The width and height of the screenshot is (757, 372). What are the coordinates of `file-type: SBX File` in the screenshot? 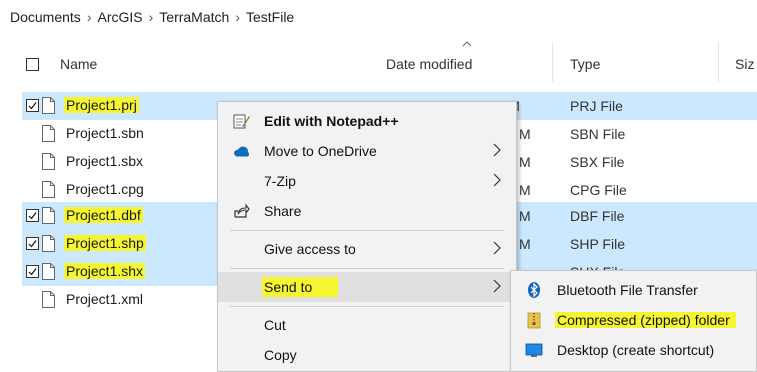 It's located at (597, 162).